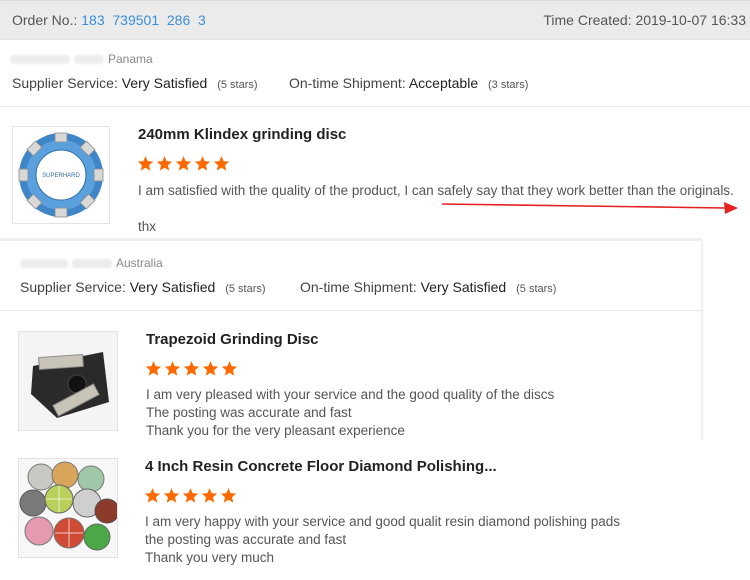 This screenshot has width=750, height=580. I want to click on shipment-rating: On-time Shipment: Acceptable (3 stars), so click(408, 83).